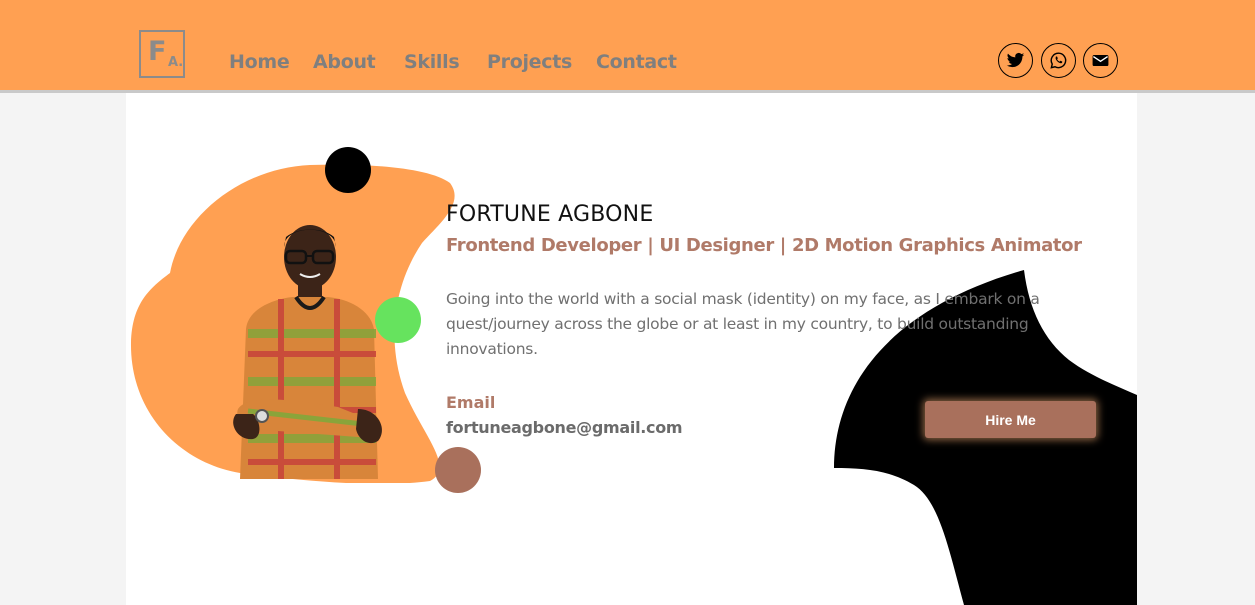 The width and height of the screenshot is (1255, 605). I want to click on nav-skills: Skills, so click(432, 62).